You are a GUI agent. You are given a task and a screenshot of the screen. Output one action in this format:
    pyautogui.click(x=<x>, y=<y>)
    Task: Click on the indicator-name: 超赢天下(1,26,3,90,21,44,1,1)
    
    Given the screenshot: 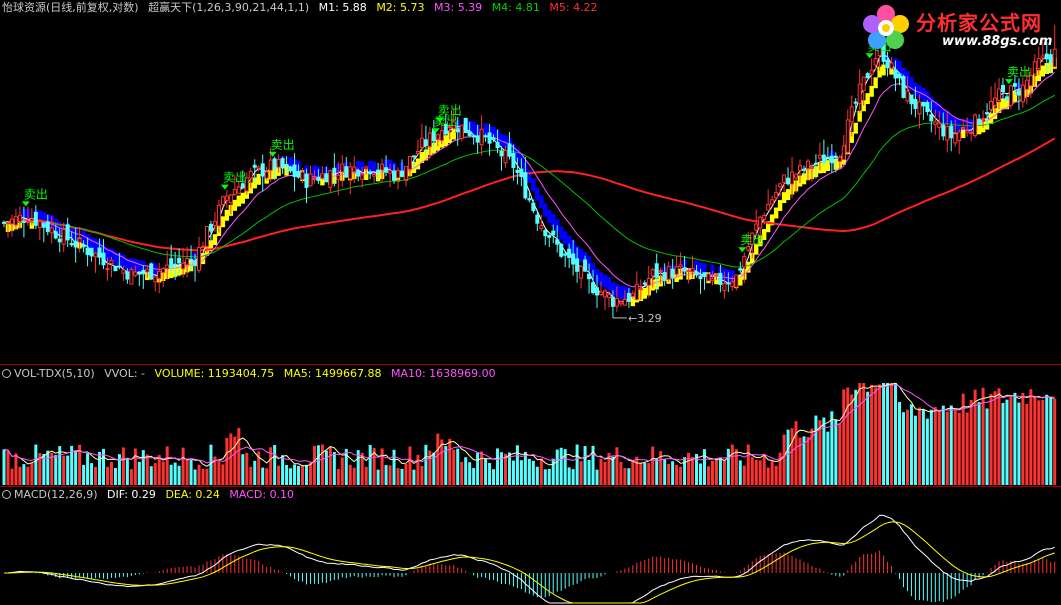 What is the action you would take?
    pyautogui.click(x=229, y=7)
    